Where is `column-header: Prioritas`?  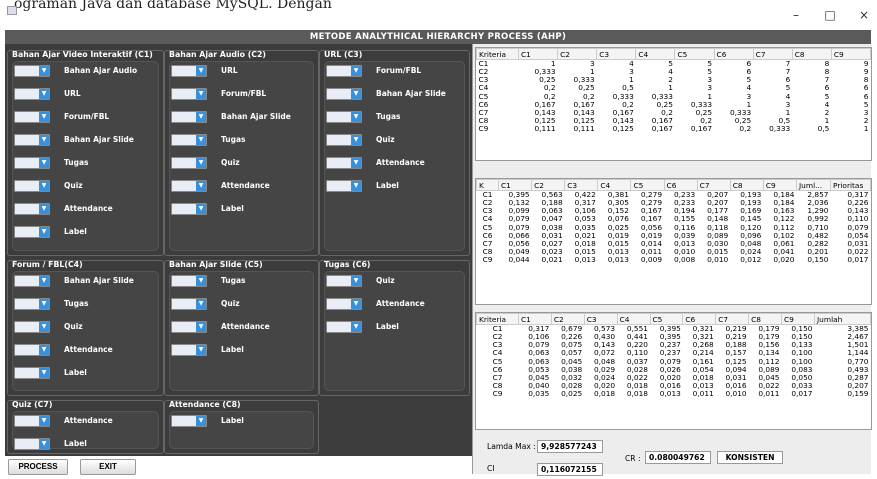 column-header: Prioritas is located at coordinates (850, 185).